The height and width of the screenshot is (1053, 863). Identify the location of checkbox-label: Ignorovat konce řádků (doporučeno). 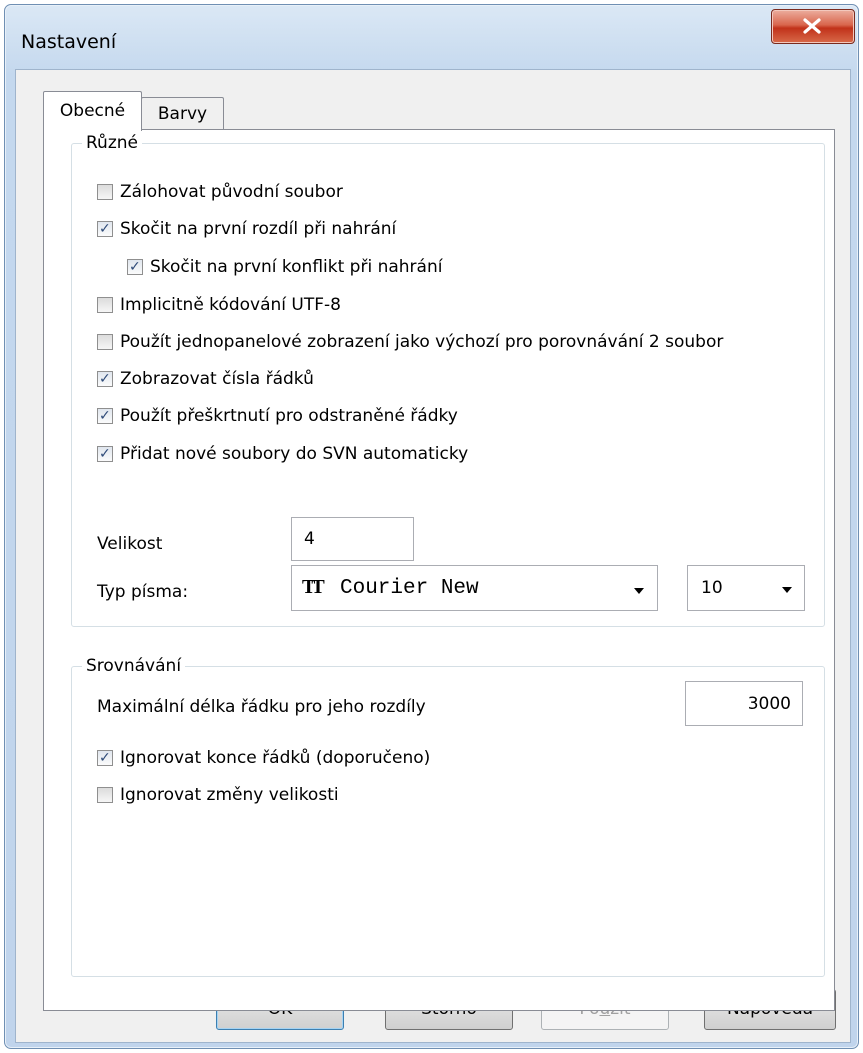
(275, 758).